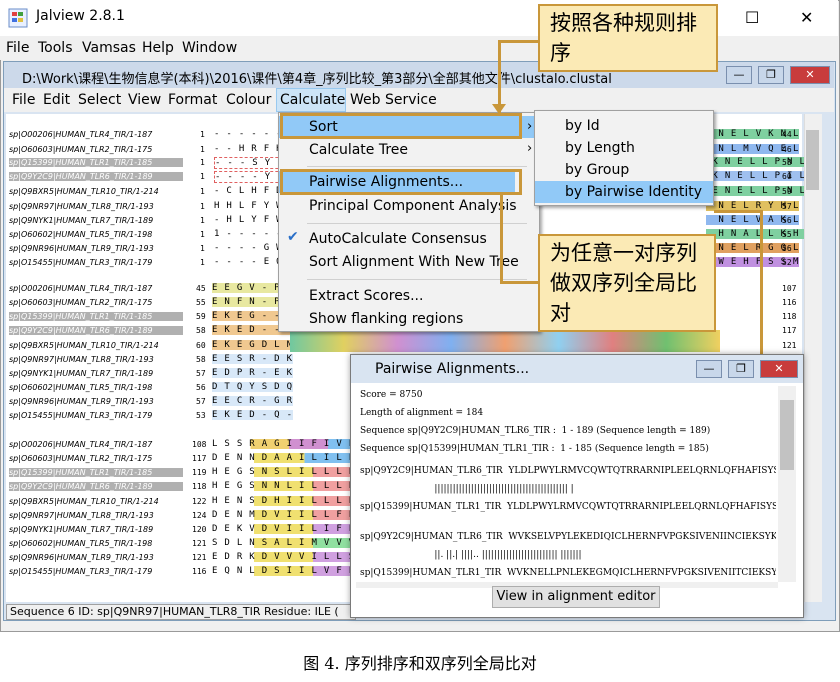 This screenshot has width=840, height=682. Describe the element at coordinates (109, 48) in the screenshot. I see `menu-vamsas: Vamsas` at that location.